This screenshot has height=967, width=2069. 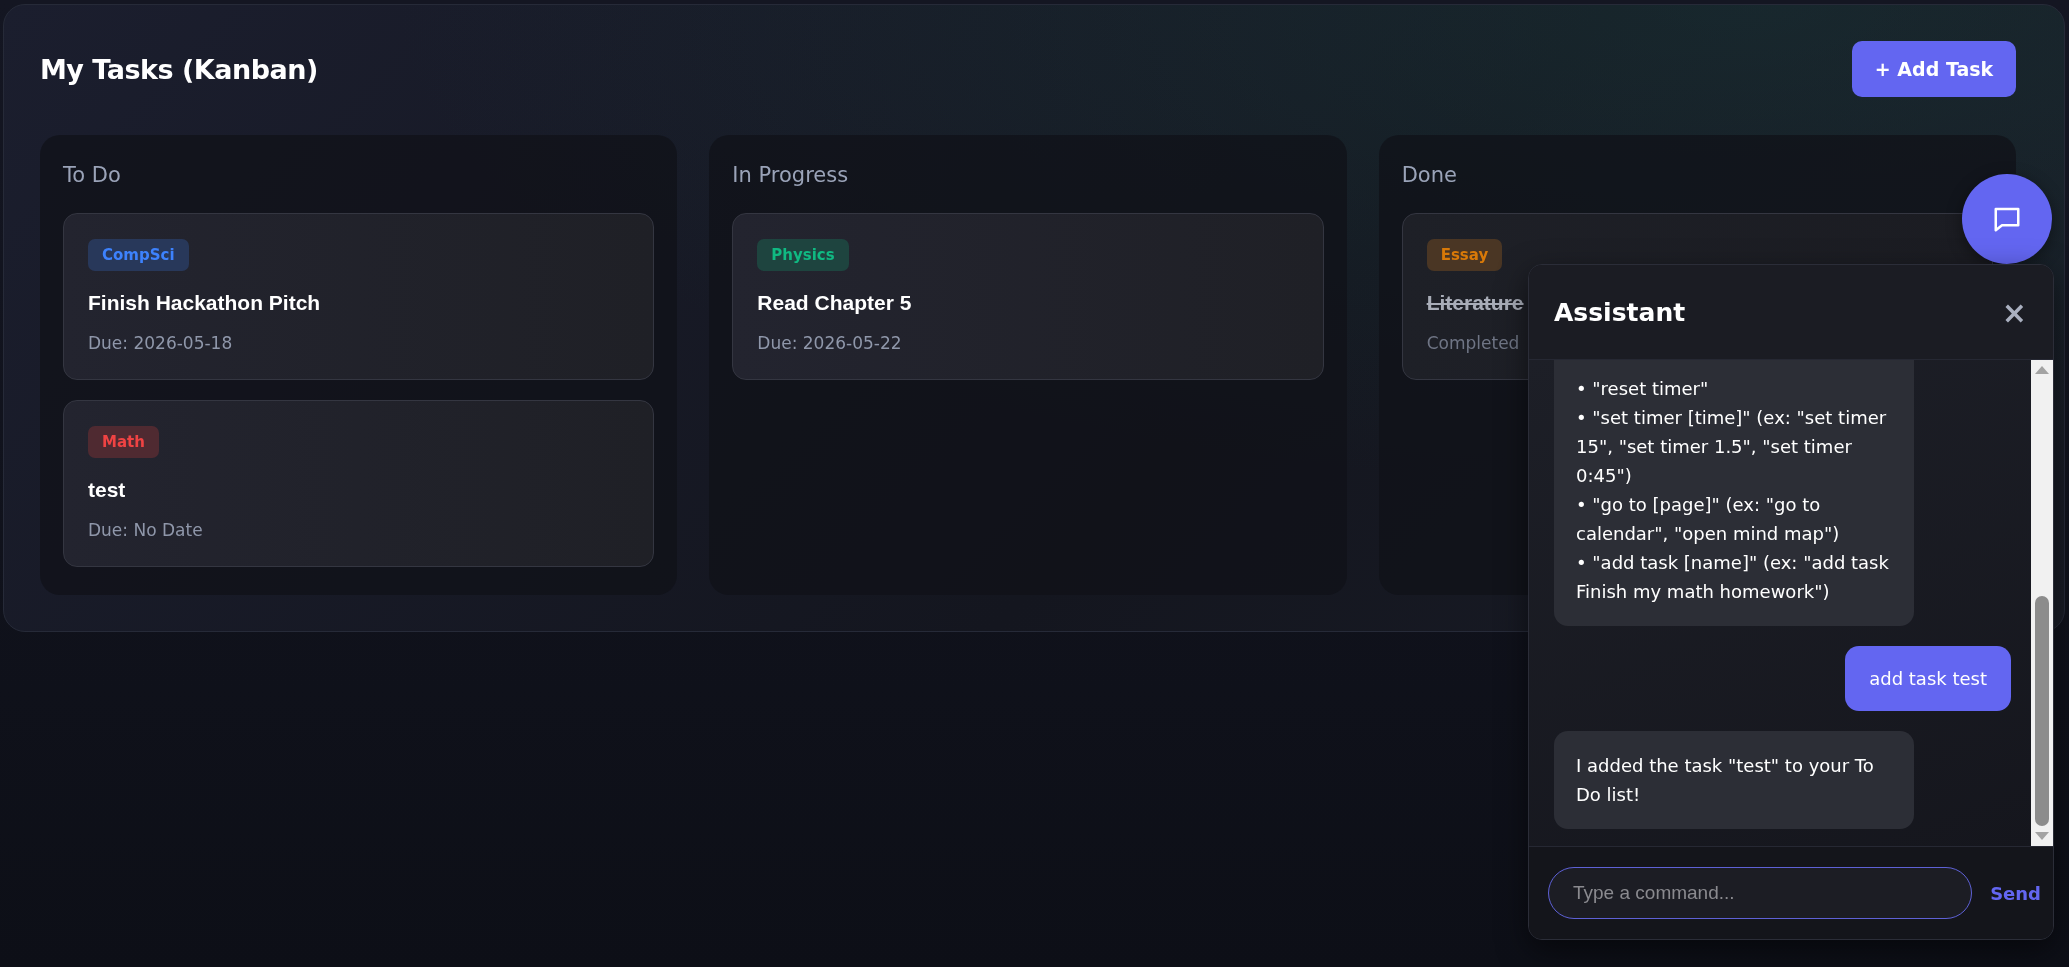 I want to click on close-button: ×, so click(x=2014, y=312).